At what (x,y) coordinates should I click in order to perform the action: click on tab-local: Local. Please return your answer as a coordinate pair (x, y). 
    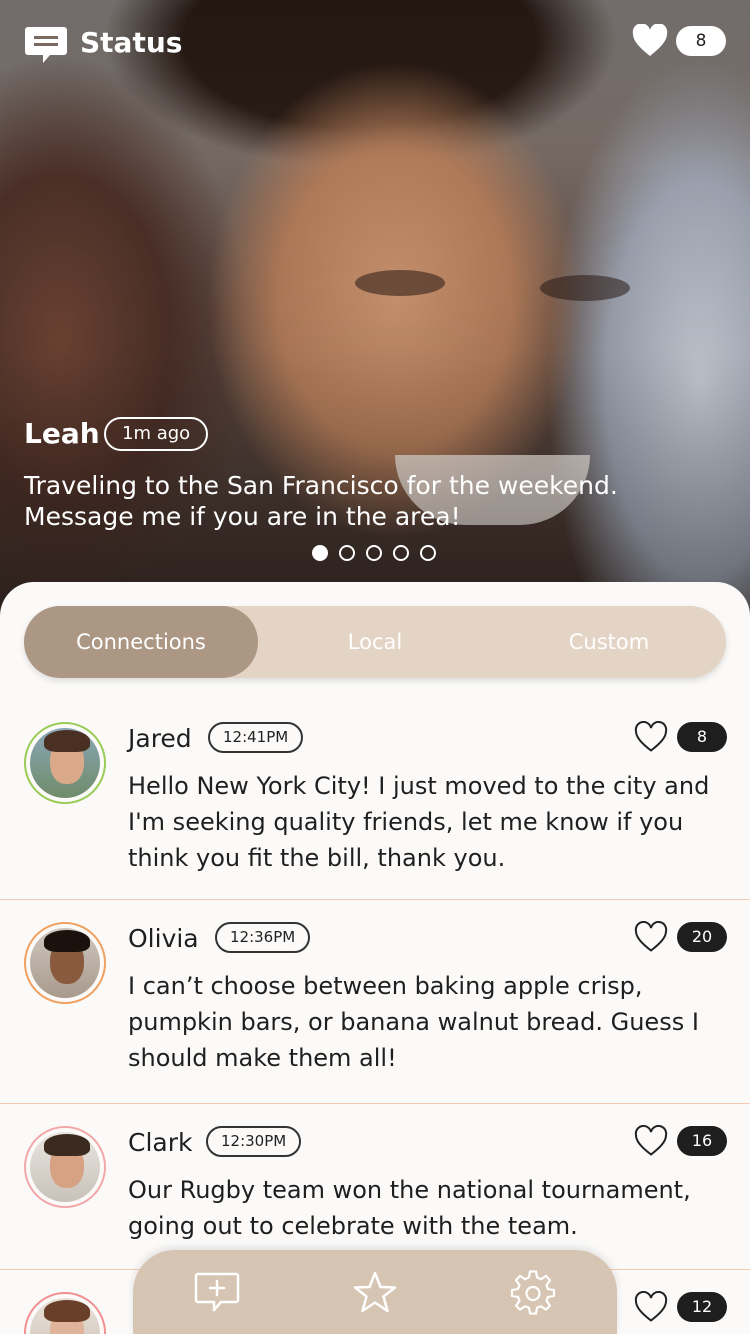
    Looking at the image, I should click on (375, 642).